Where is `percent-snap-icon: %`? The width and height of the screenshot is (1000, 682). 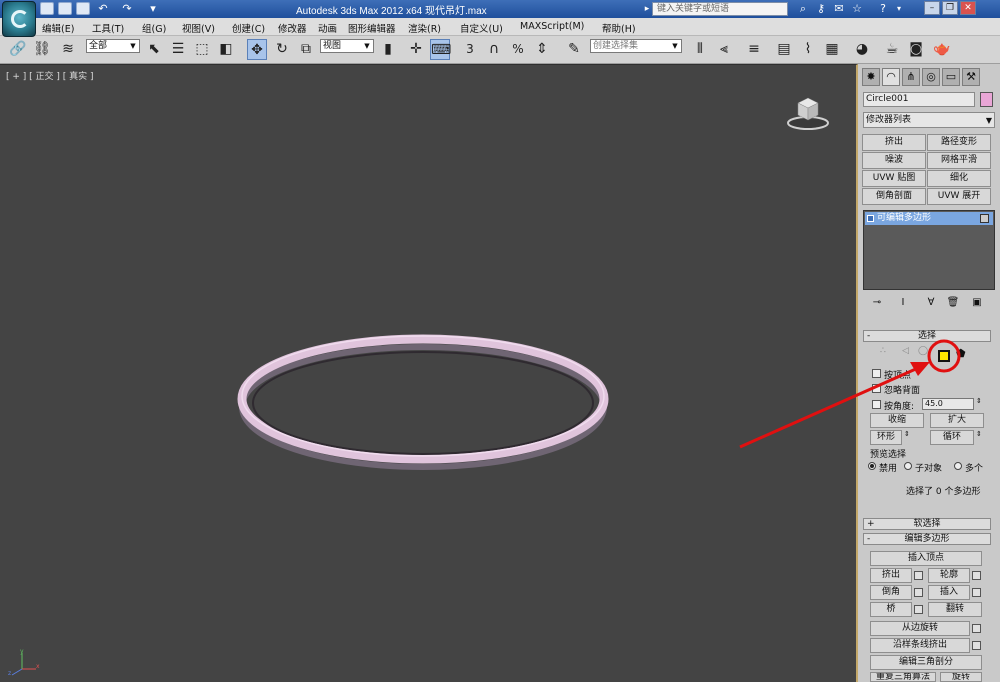 percent-snap-icon: % is located at coordinates (518, 49).